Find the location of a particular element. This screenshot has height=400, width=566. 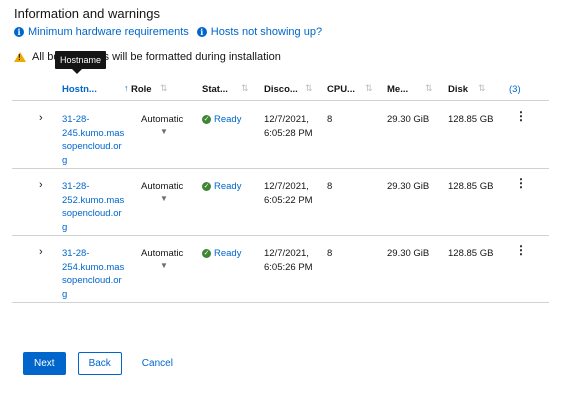

discovered-clock: 6:05:26 PM is located at coordinates (288, 267).